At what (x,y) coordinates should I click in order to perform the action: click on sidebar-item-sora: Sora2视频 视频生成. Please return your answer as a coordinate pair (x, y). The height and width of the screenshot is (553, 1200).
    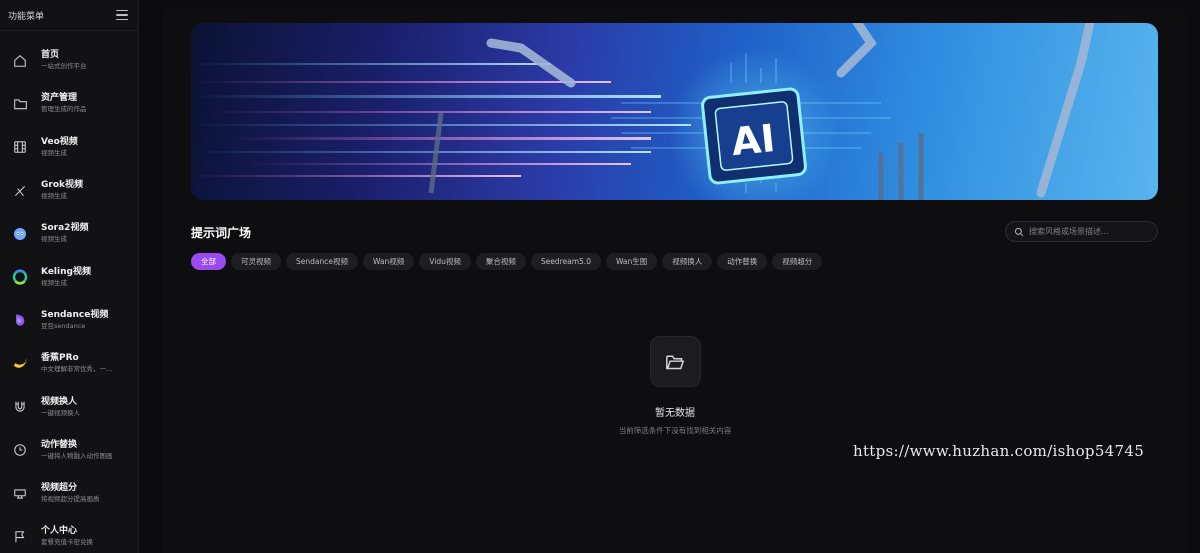
    Looking at the image, I should click on (69, 233).